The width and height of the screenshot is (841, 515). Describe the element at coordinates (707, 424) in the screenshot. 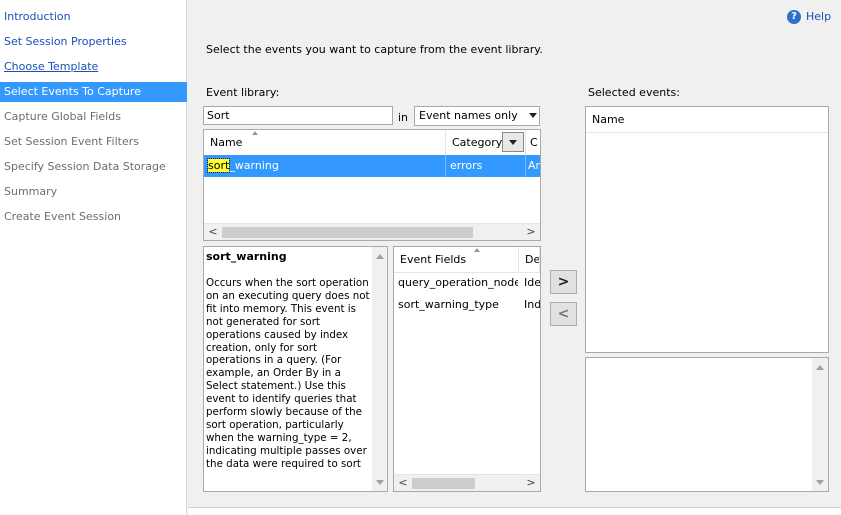

I see `selected-event-details-panel` at that location.